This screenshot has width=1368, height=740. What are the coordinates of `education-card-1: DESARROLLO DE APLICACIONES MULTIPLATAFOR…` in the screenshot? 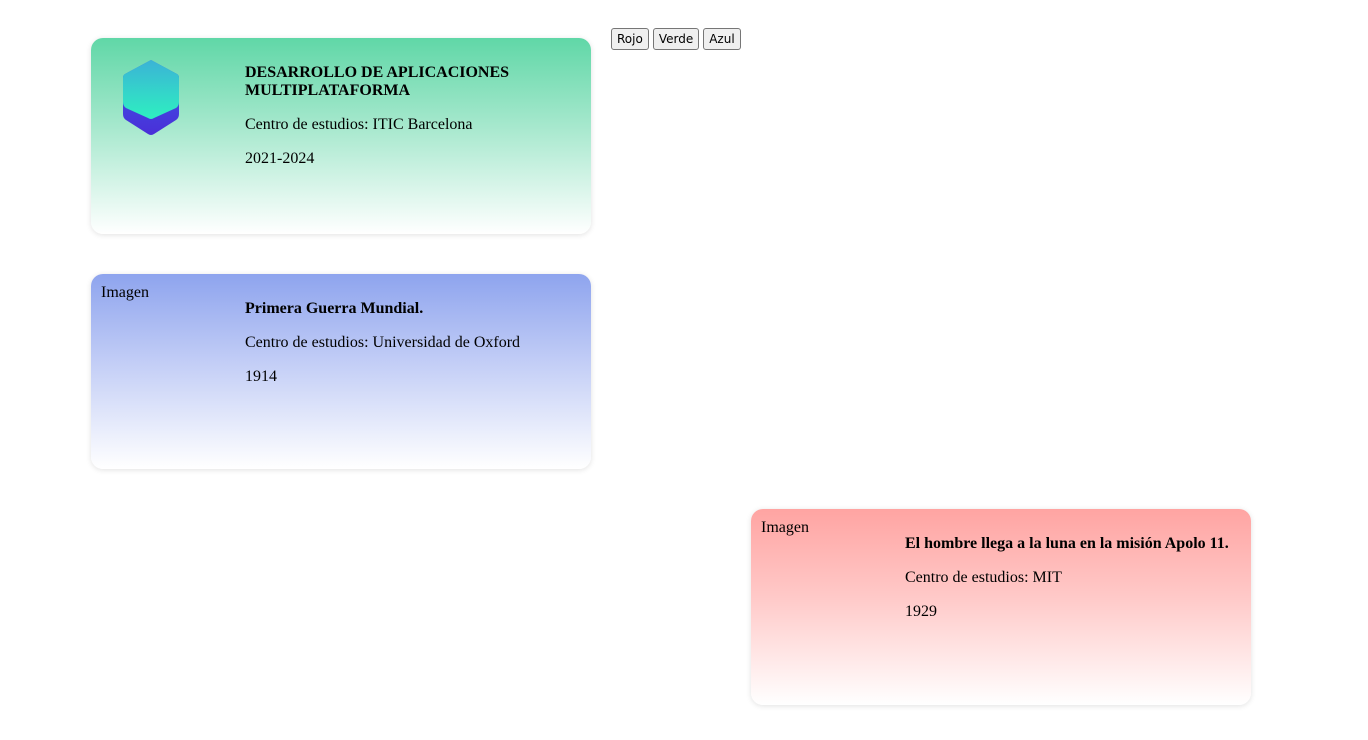 It's located at (341, 136).